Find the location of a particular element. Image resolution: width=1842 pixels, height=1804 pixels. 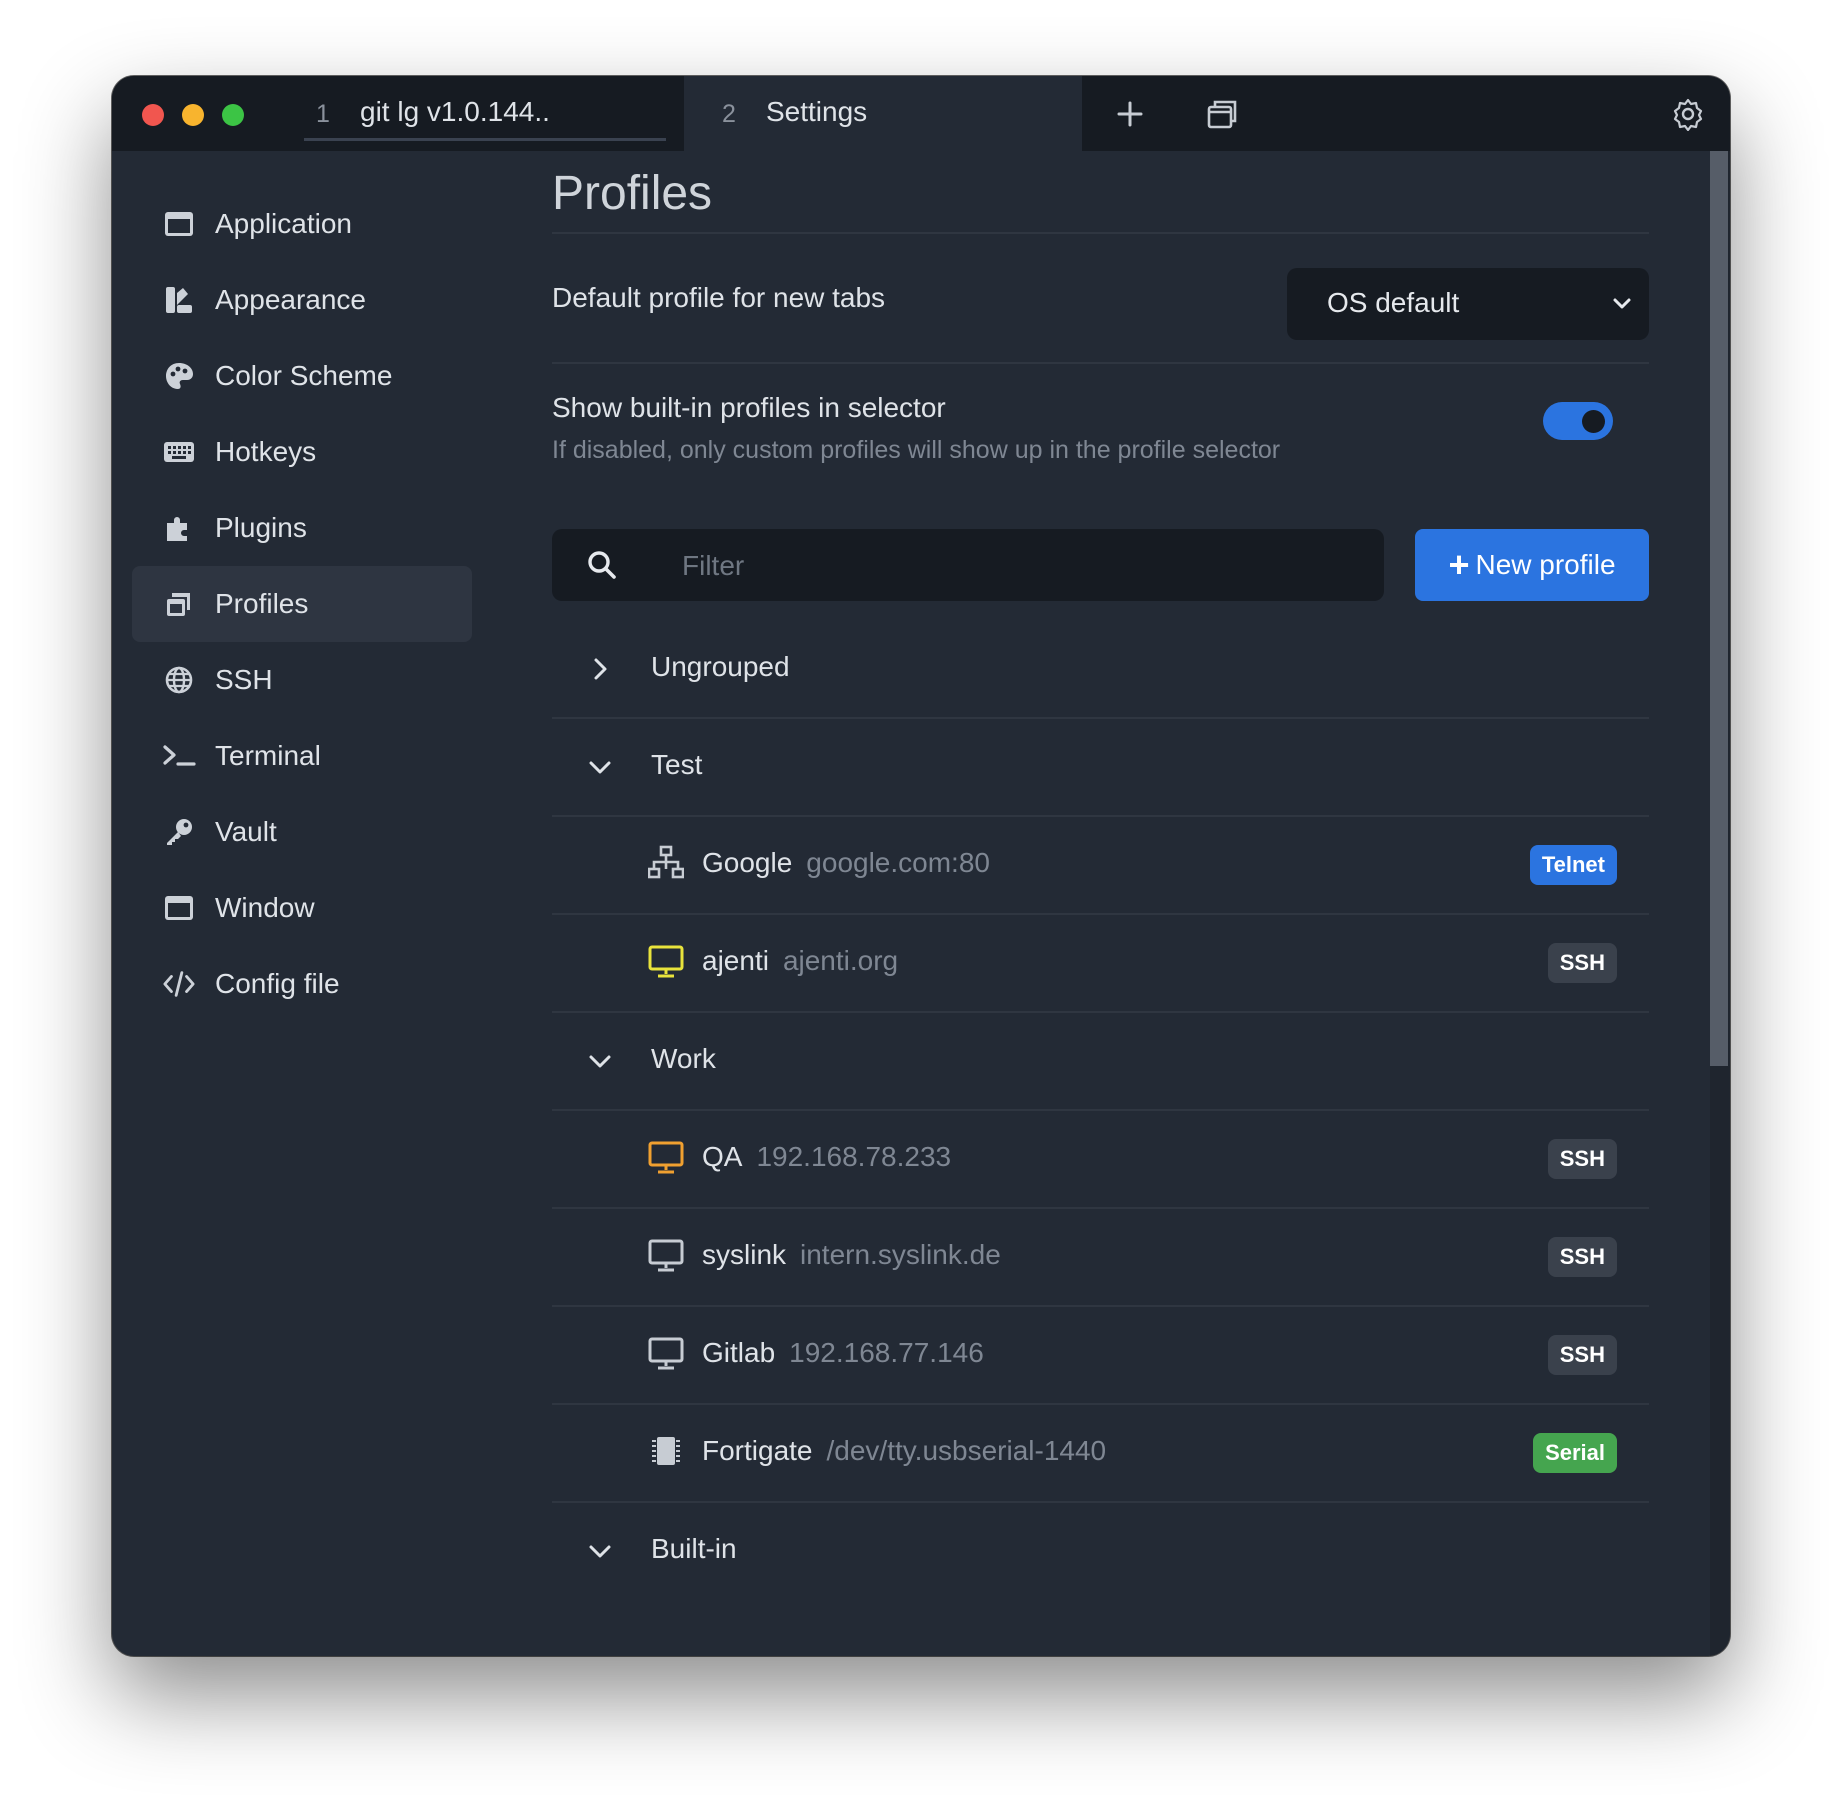

default-profile-row: Default profile for new tabs OS default is located at coordinates (1100, 298).